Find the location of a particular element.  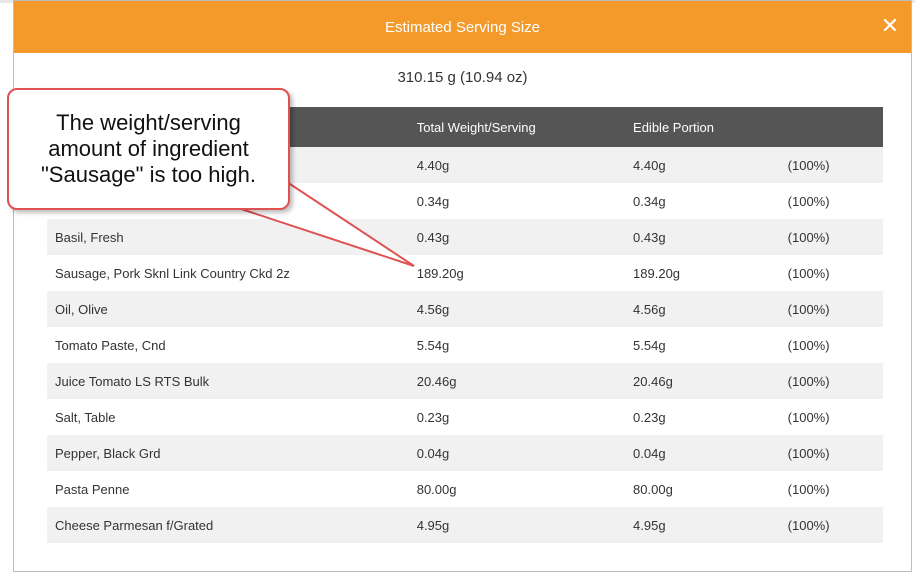

close-button: ✕ is located at coordinates (890, 26).